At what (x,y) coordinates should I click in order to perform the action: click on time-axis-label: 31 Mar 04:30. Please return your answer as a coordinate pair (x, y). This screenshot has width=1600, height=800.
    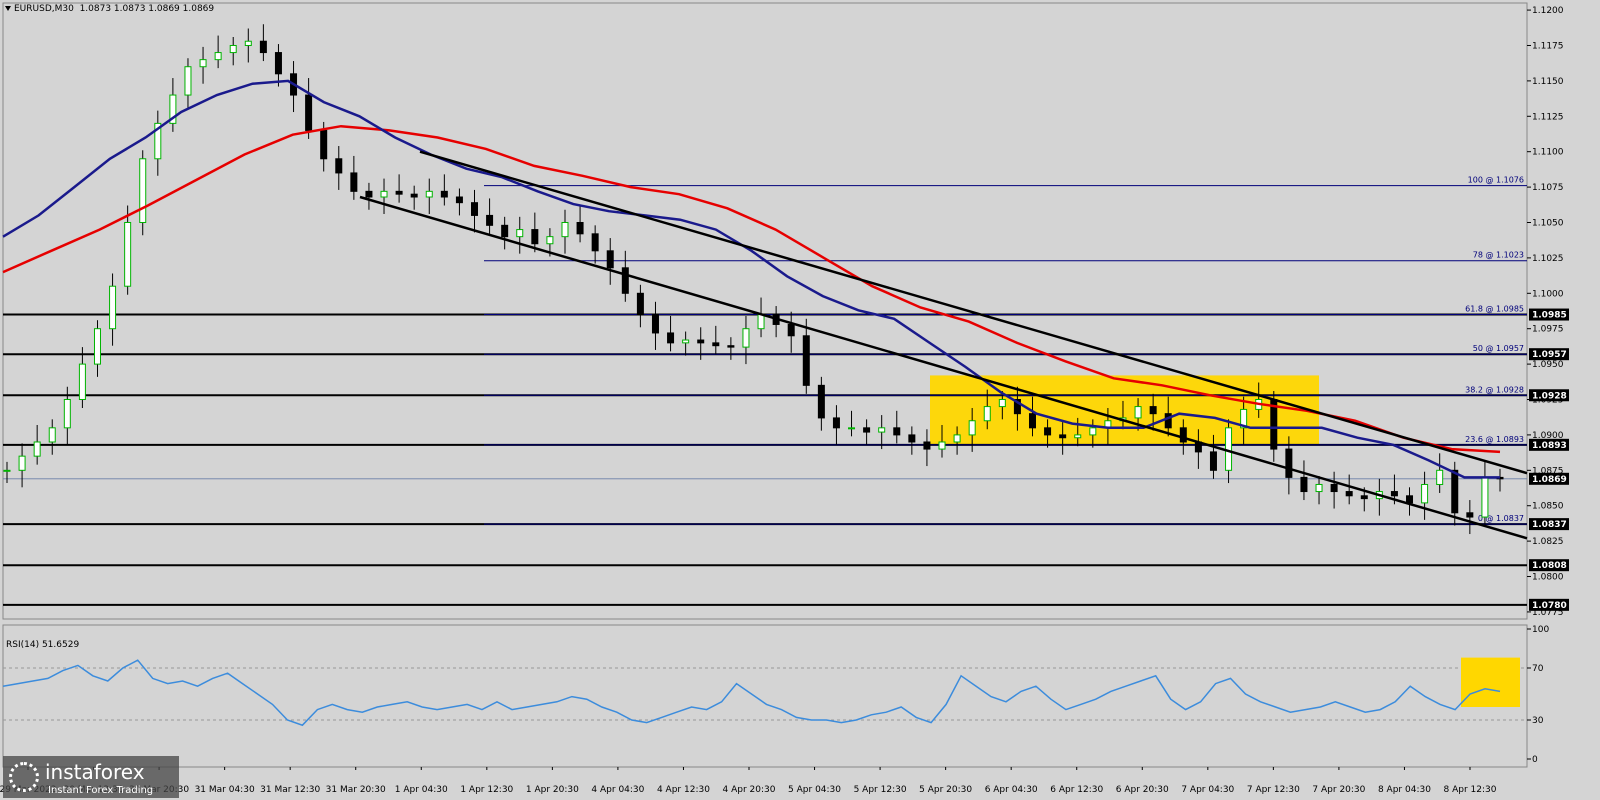
    Looking at the image, I should click on (225, 790).